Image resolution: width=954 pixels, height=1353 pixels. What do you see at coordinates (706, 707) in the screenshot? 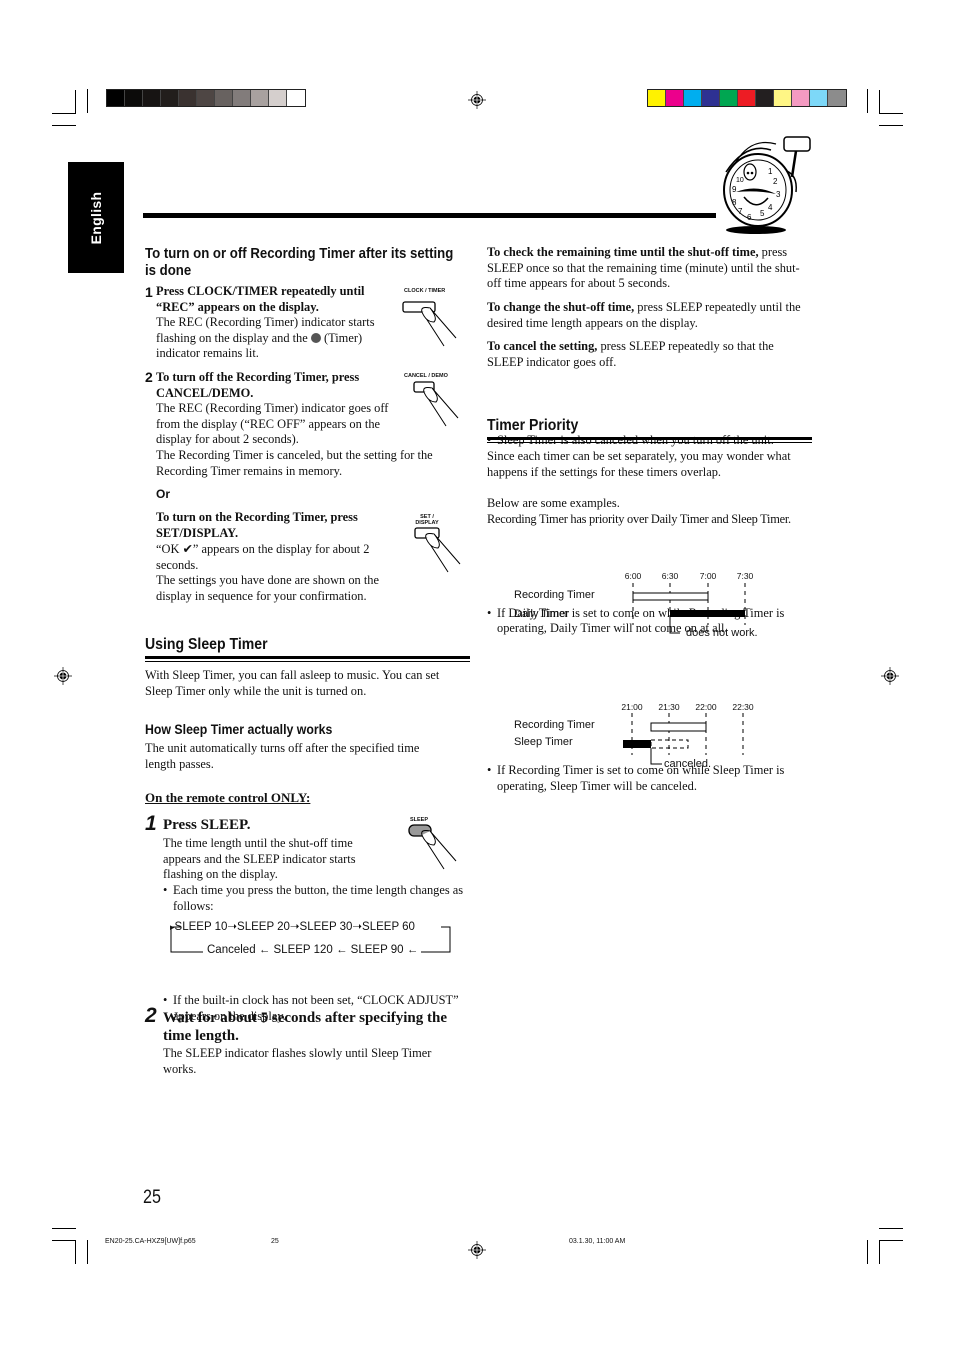
I see `tick-label: 22:00` at bounding box center [706, 707].